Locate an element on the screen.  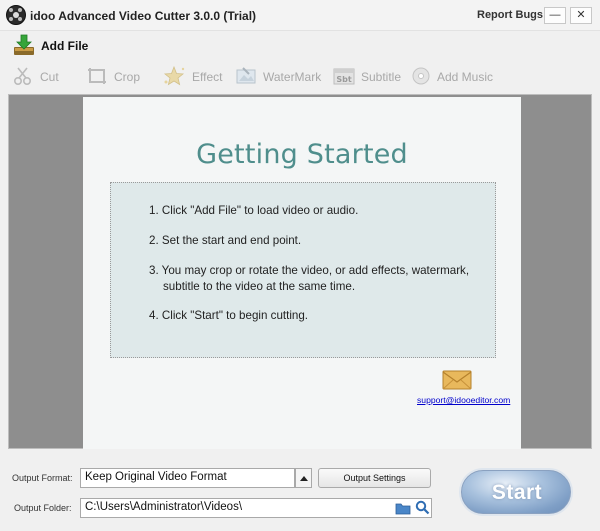
crop-button: Crop is located at coordinates (113, 77).